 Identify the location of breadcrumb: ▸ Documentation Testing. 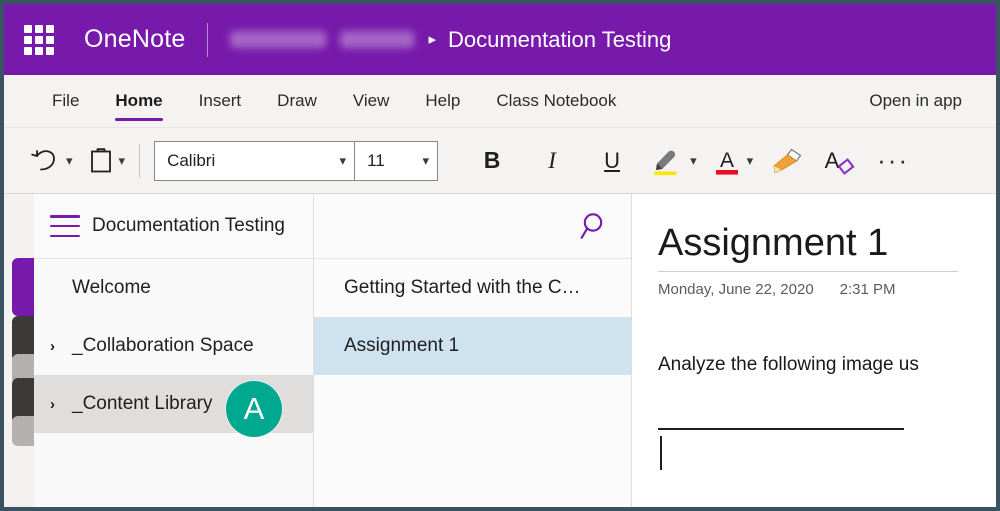
(450, 40).